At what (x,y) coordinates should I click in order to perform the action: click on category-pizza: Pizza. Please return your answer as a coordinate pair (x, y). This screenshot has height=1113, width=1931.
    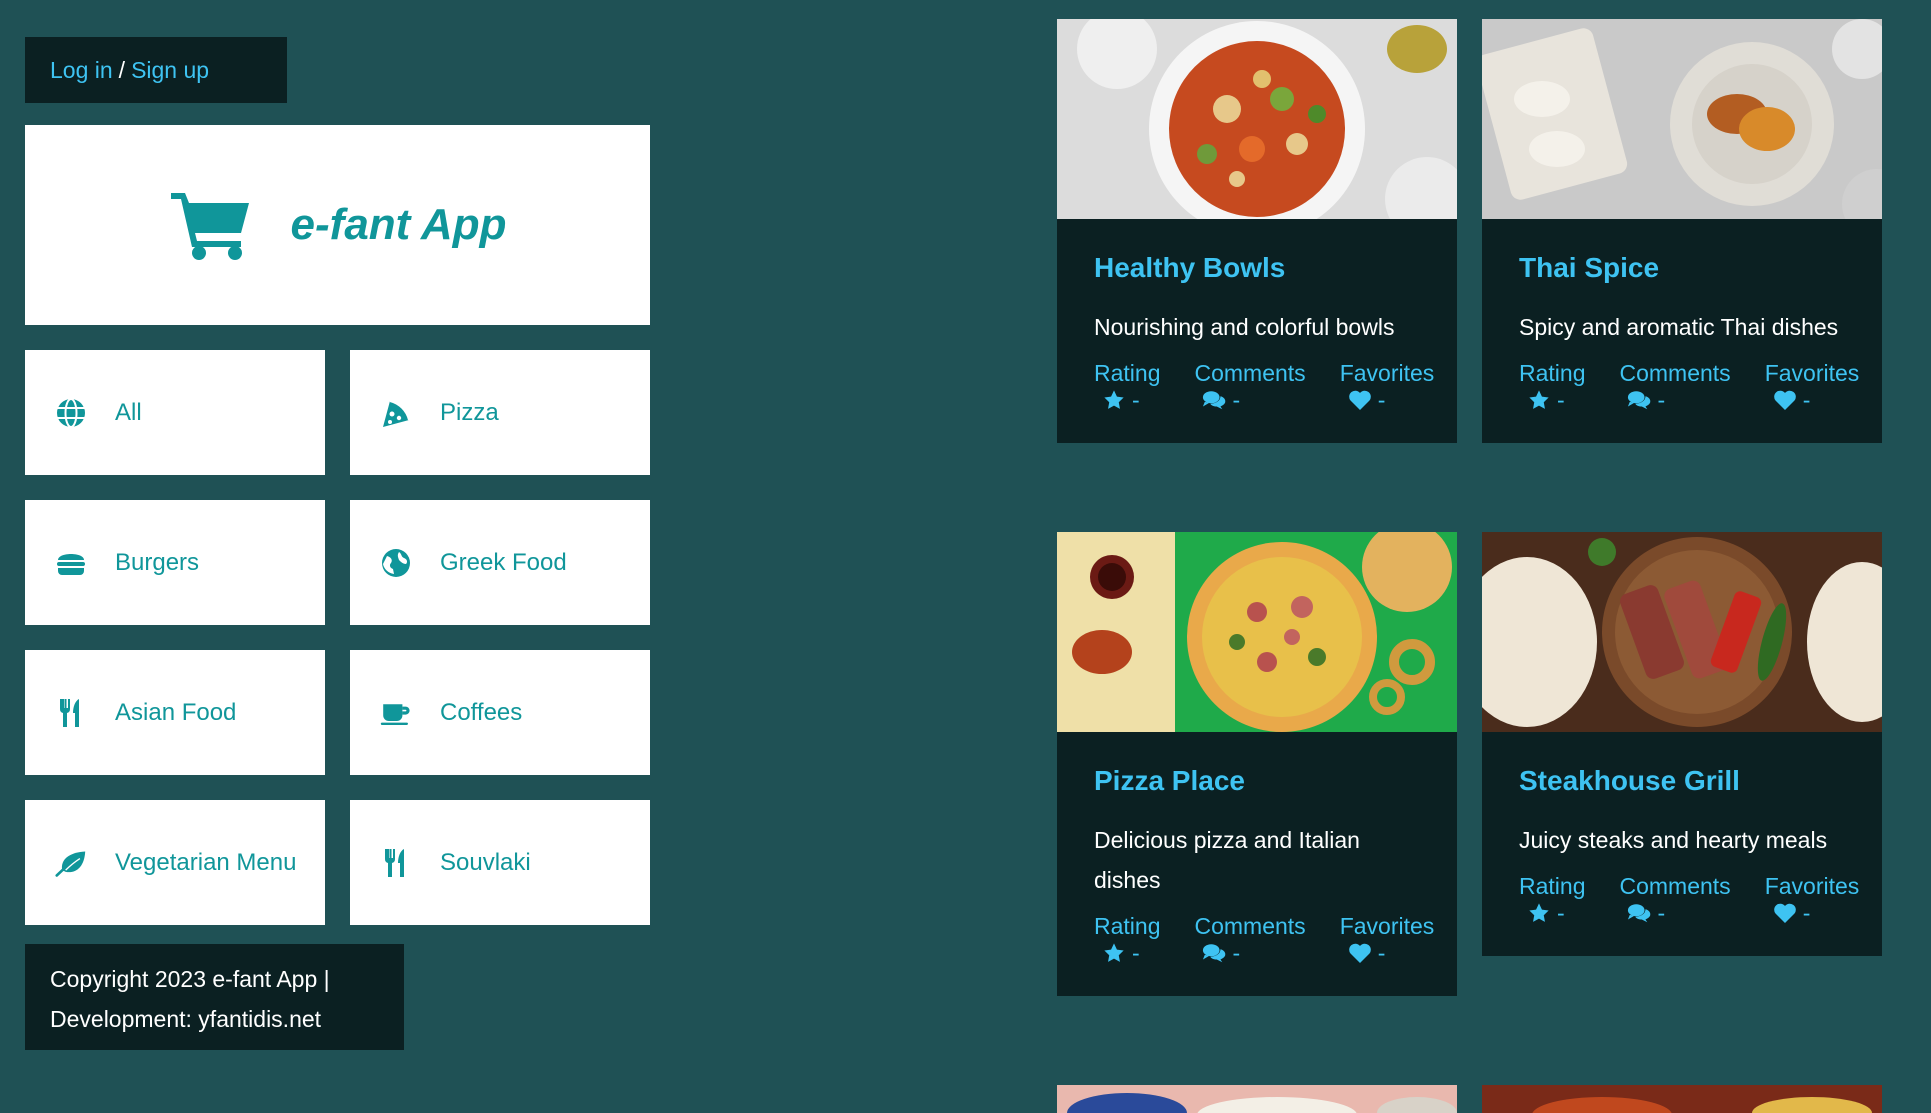
    Looking at the image, I should click on (500, 412).